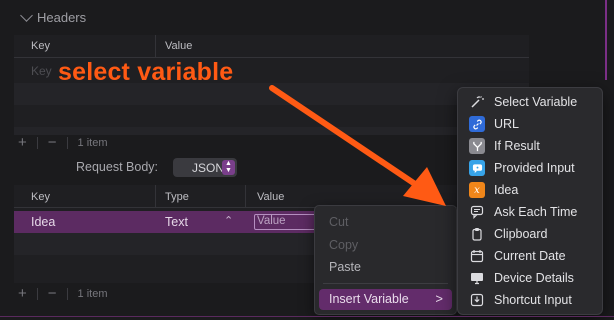  What do you see at coordinates (530, 146) in the screenshot?
I see `variable-item-if-result: If Result` at bounding box center [530, 146].